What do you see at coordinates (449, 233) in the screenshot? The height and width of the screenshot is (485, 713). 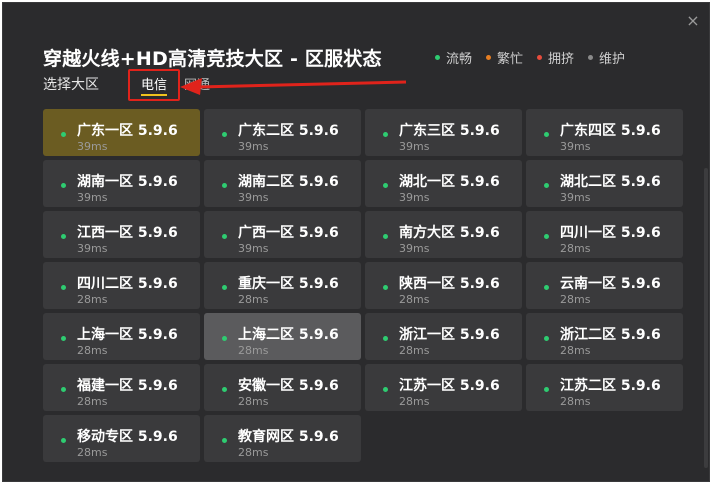 I see `server-name: 南方大区 5.9.6` at bounding box center [449, 233].